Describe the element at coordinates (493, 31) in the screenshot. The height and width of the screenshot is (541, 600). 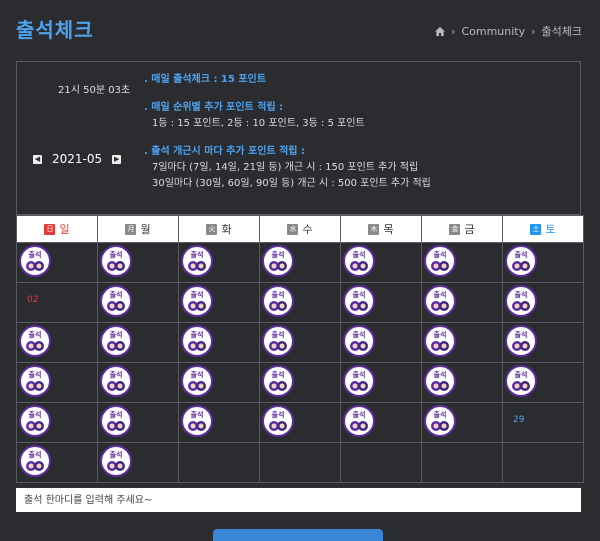
I see `breadcrumb-community: Community` at that location.